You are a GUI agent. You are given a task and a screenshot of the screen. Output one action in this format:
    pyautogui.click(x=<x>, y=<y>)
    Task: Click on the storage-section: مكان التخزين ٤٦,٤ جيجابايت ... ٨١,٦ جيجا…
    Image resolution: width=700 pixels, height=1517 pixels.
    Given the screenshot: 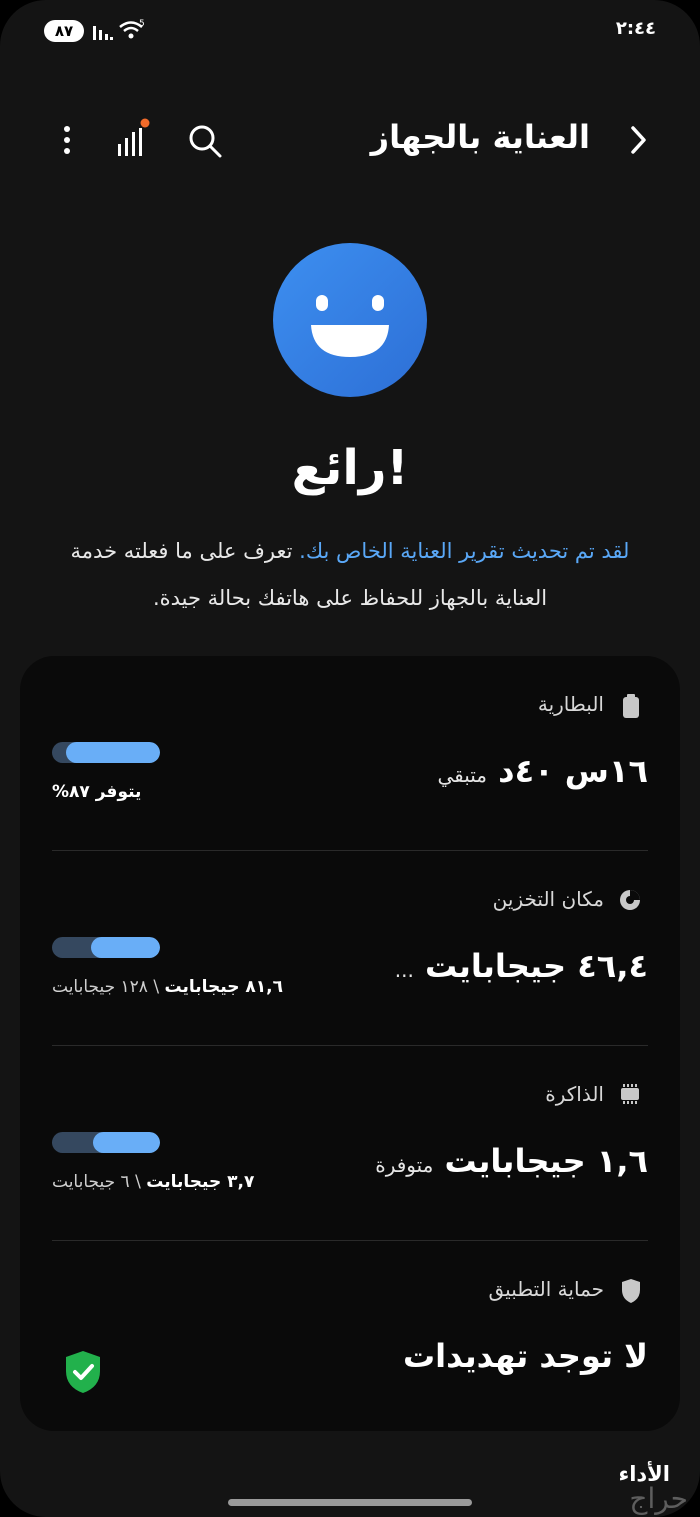 What is the action you would take?
    pyautogui.click(x=350, y=948)
    